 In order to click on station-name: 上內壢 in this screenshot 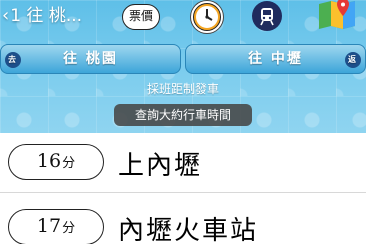, I will do `click(160, 166)`.